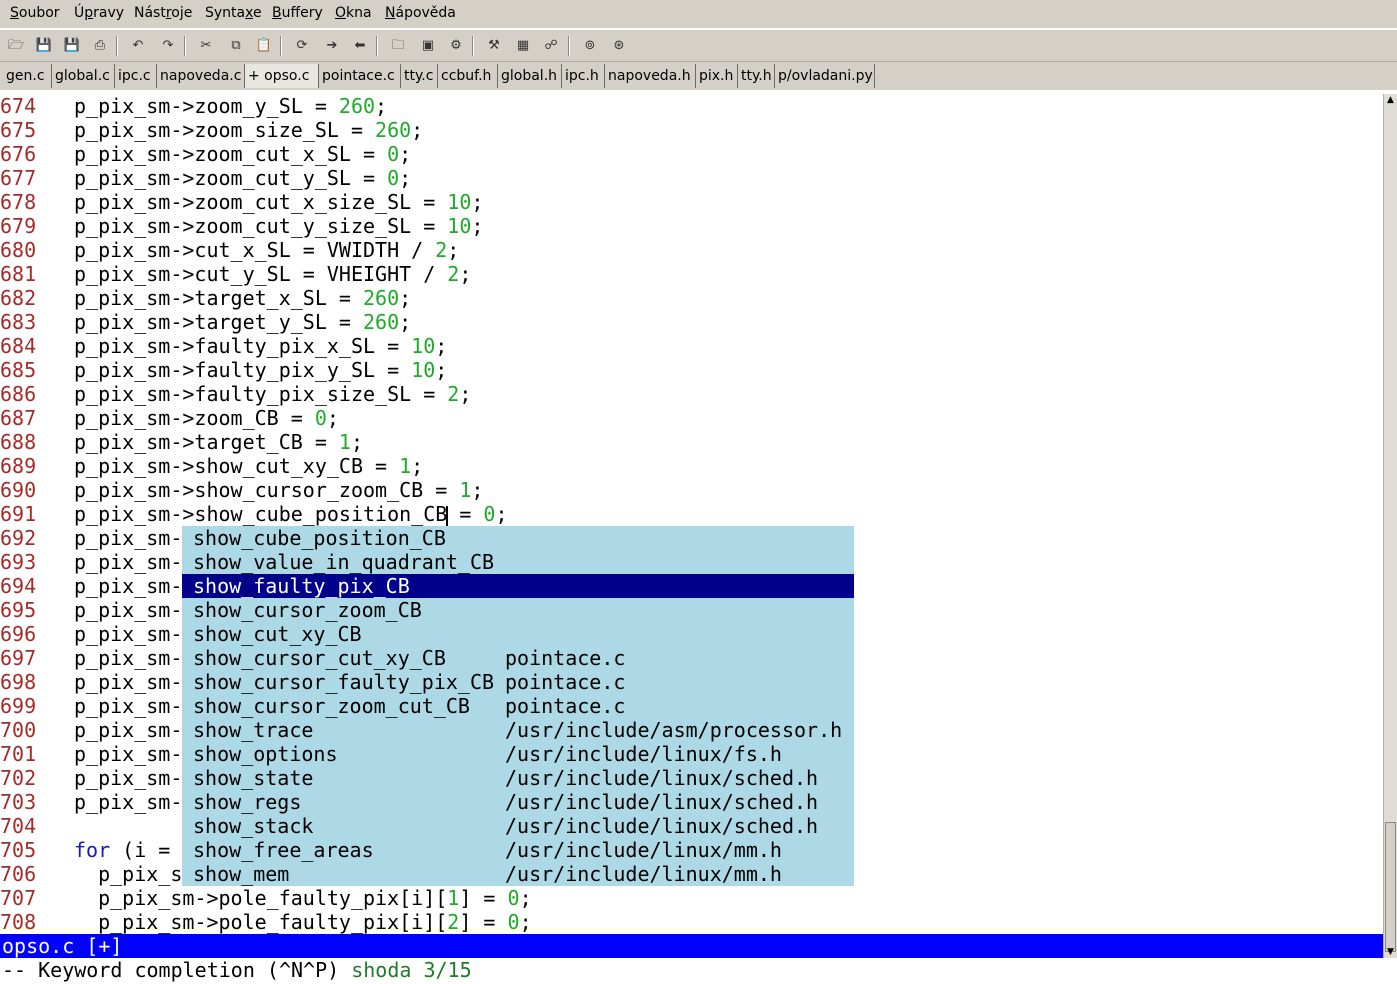  Describe the element at coordinates (691, 154) in the screenshot. I see `code-line: 676 p_pix_sm->zoom_cut_x_SL = 0;` at that location.